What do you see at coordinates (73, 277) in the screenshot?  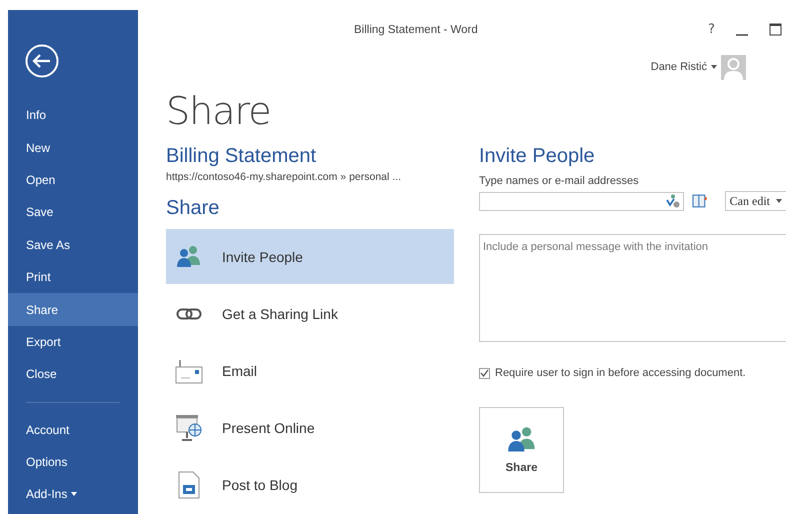 I see `sidebar-item: Print` at bounding box center [73, 277].